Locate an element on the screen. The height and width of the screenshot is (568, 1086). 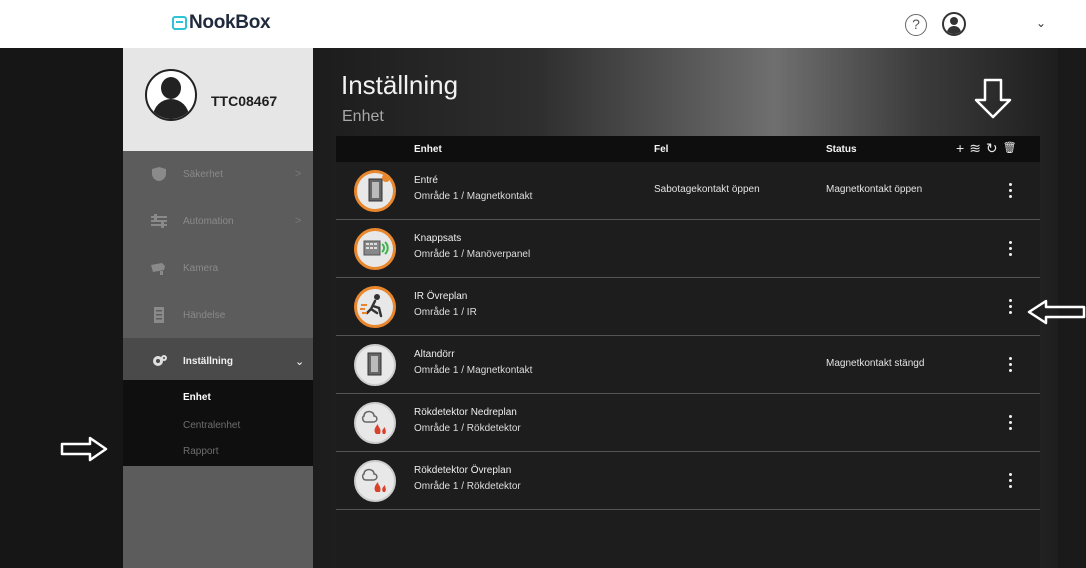
column-header-status: Status is located at coordinates (841, 149).